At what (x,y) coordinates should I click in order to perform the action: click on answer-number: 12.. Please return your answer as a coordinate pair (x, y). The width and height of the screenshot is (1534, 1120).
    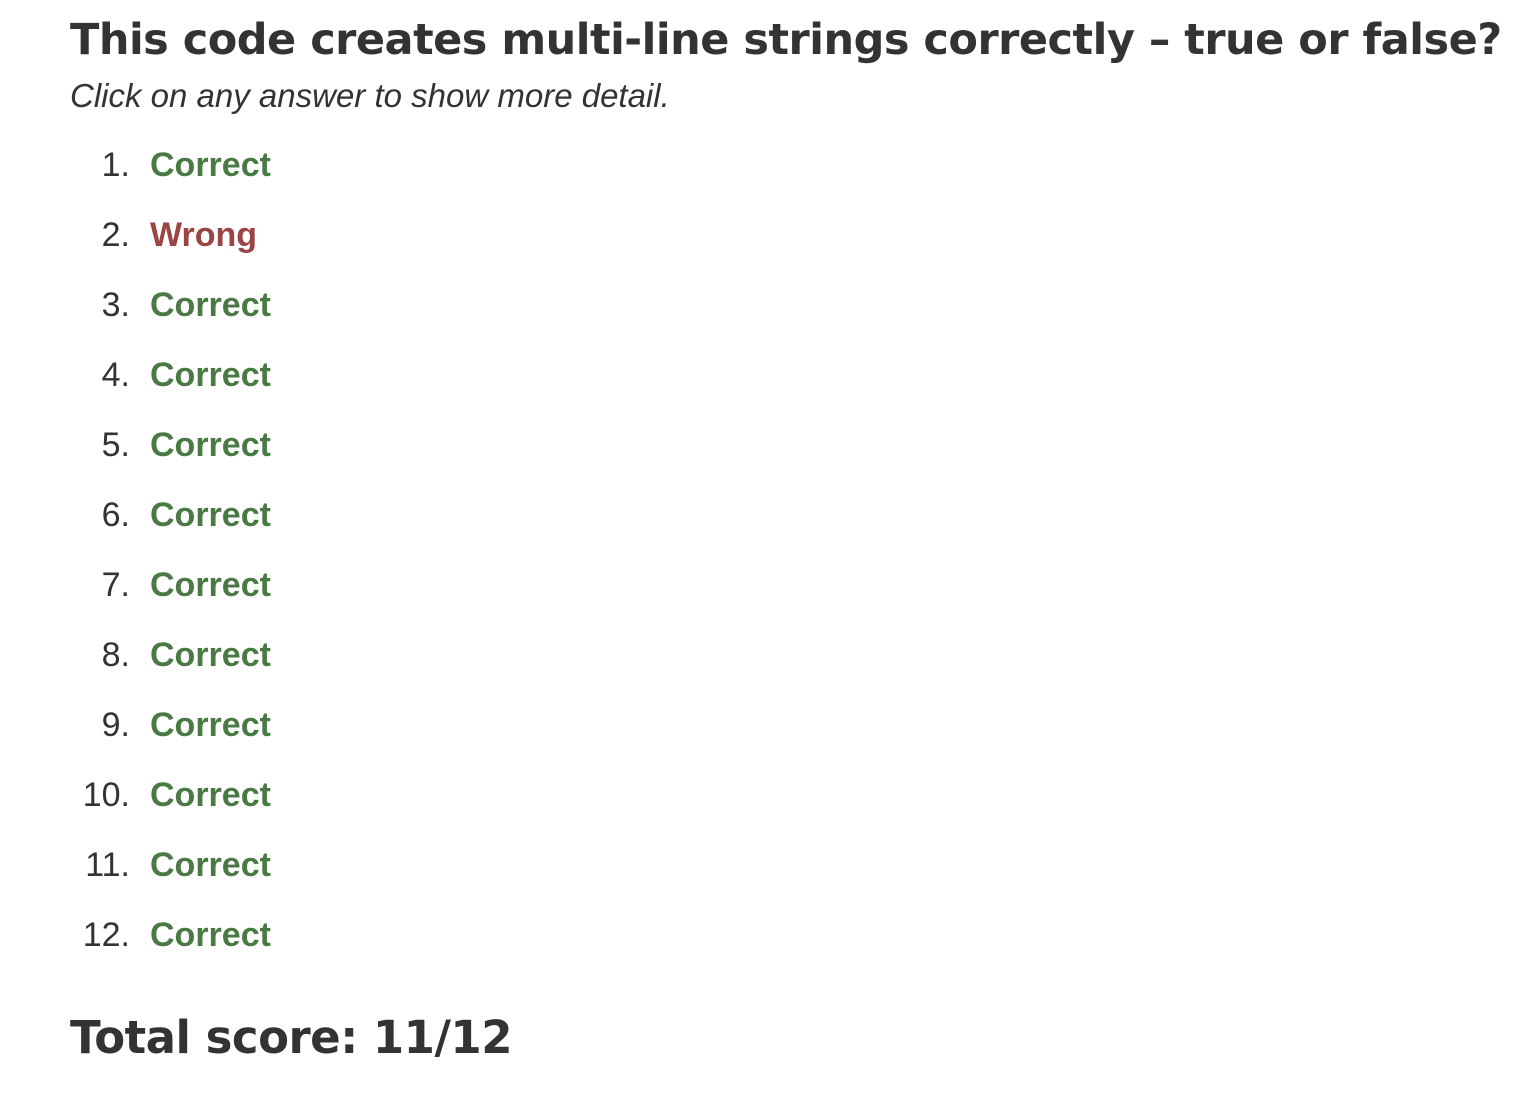
    Looking at the image, I should click on (106, 934).